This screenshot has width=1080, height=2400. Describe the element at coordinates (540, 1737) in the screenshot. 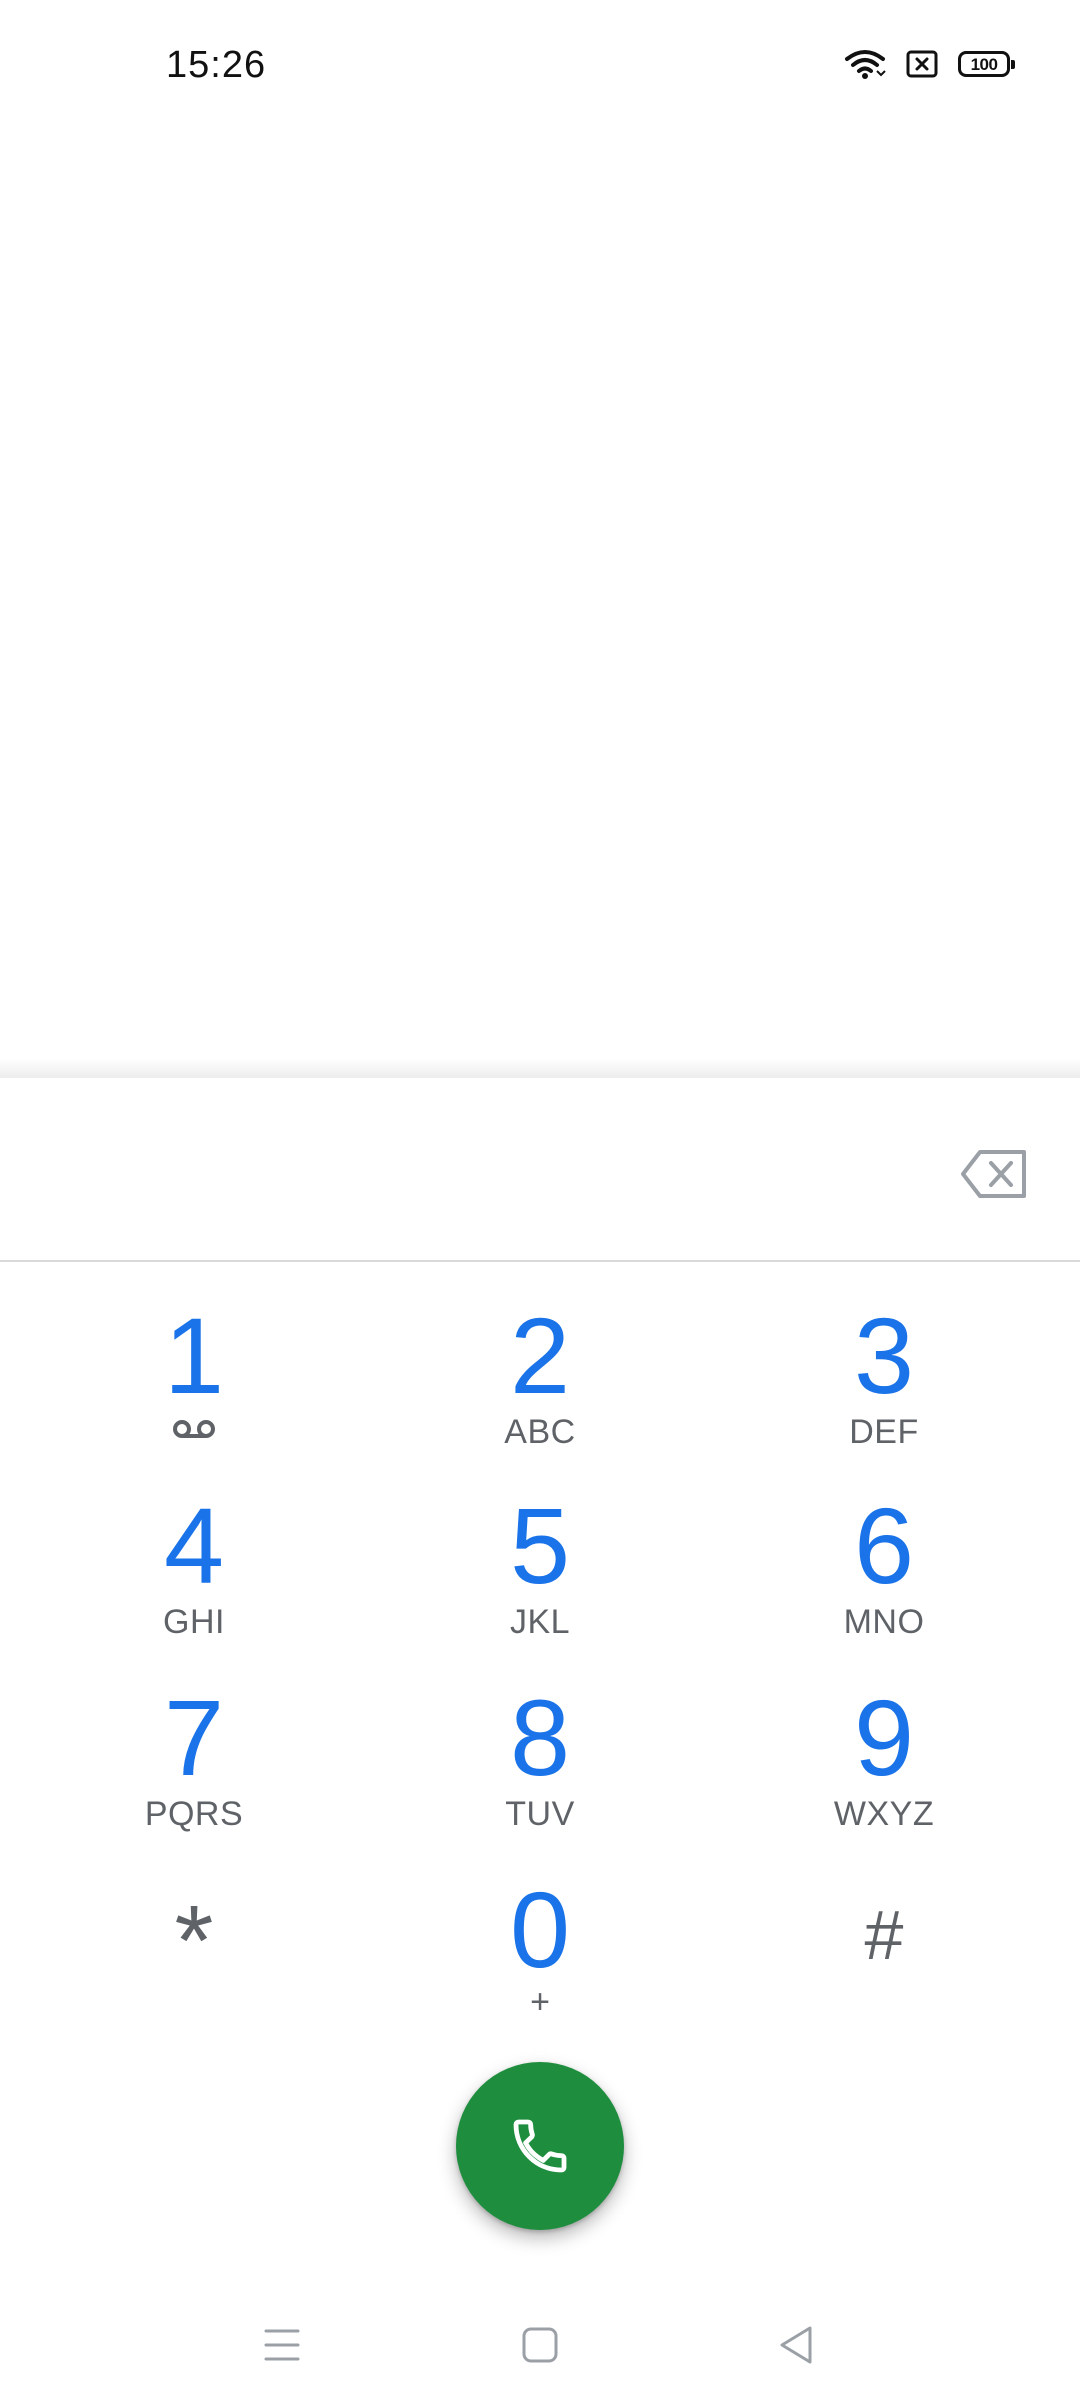

I see `key-digit: 8` at that location.